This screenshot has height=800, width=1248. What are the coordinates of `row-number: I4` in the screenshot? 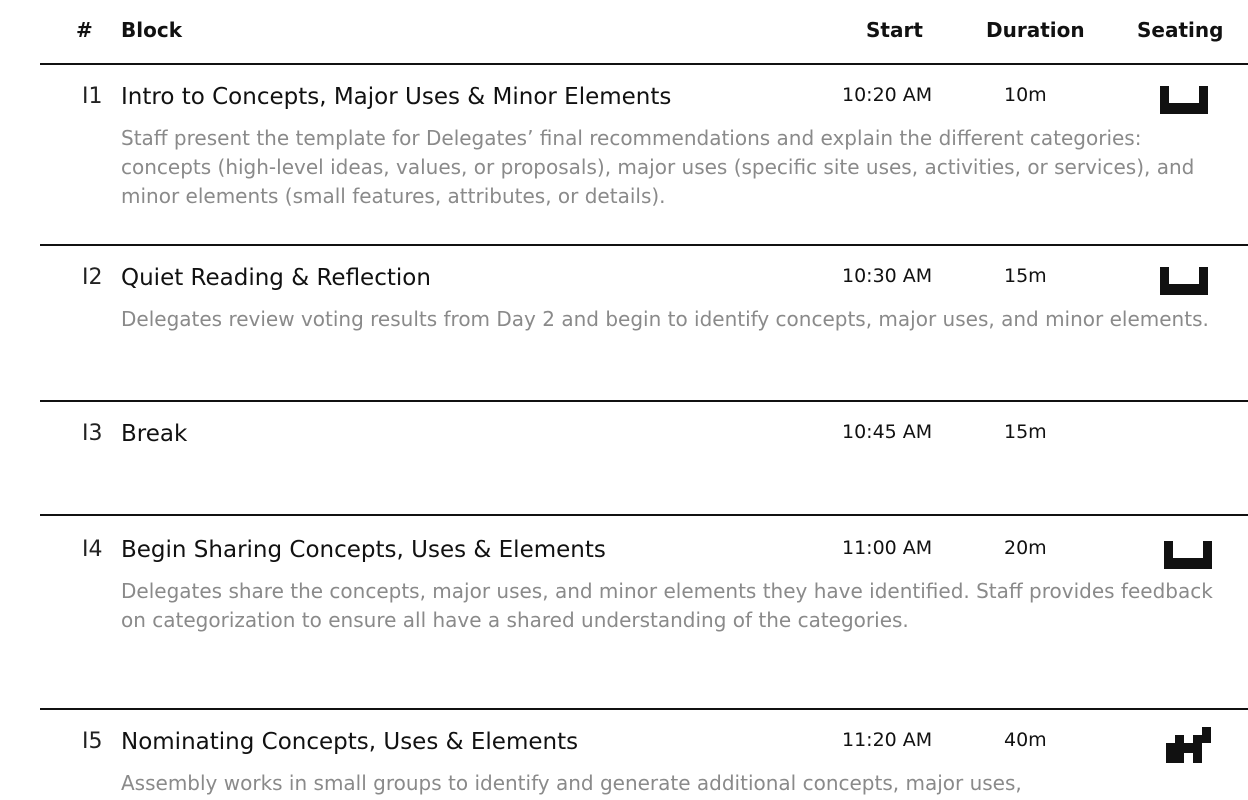 It's located at (92, 549).